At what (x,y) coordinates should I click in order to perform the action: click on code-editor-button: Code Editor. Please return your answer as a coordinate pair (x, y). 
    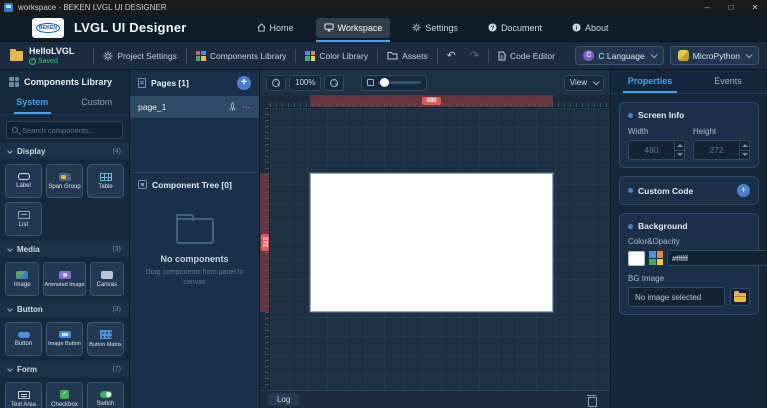
    Looking at the image, I should click on (526, 56).